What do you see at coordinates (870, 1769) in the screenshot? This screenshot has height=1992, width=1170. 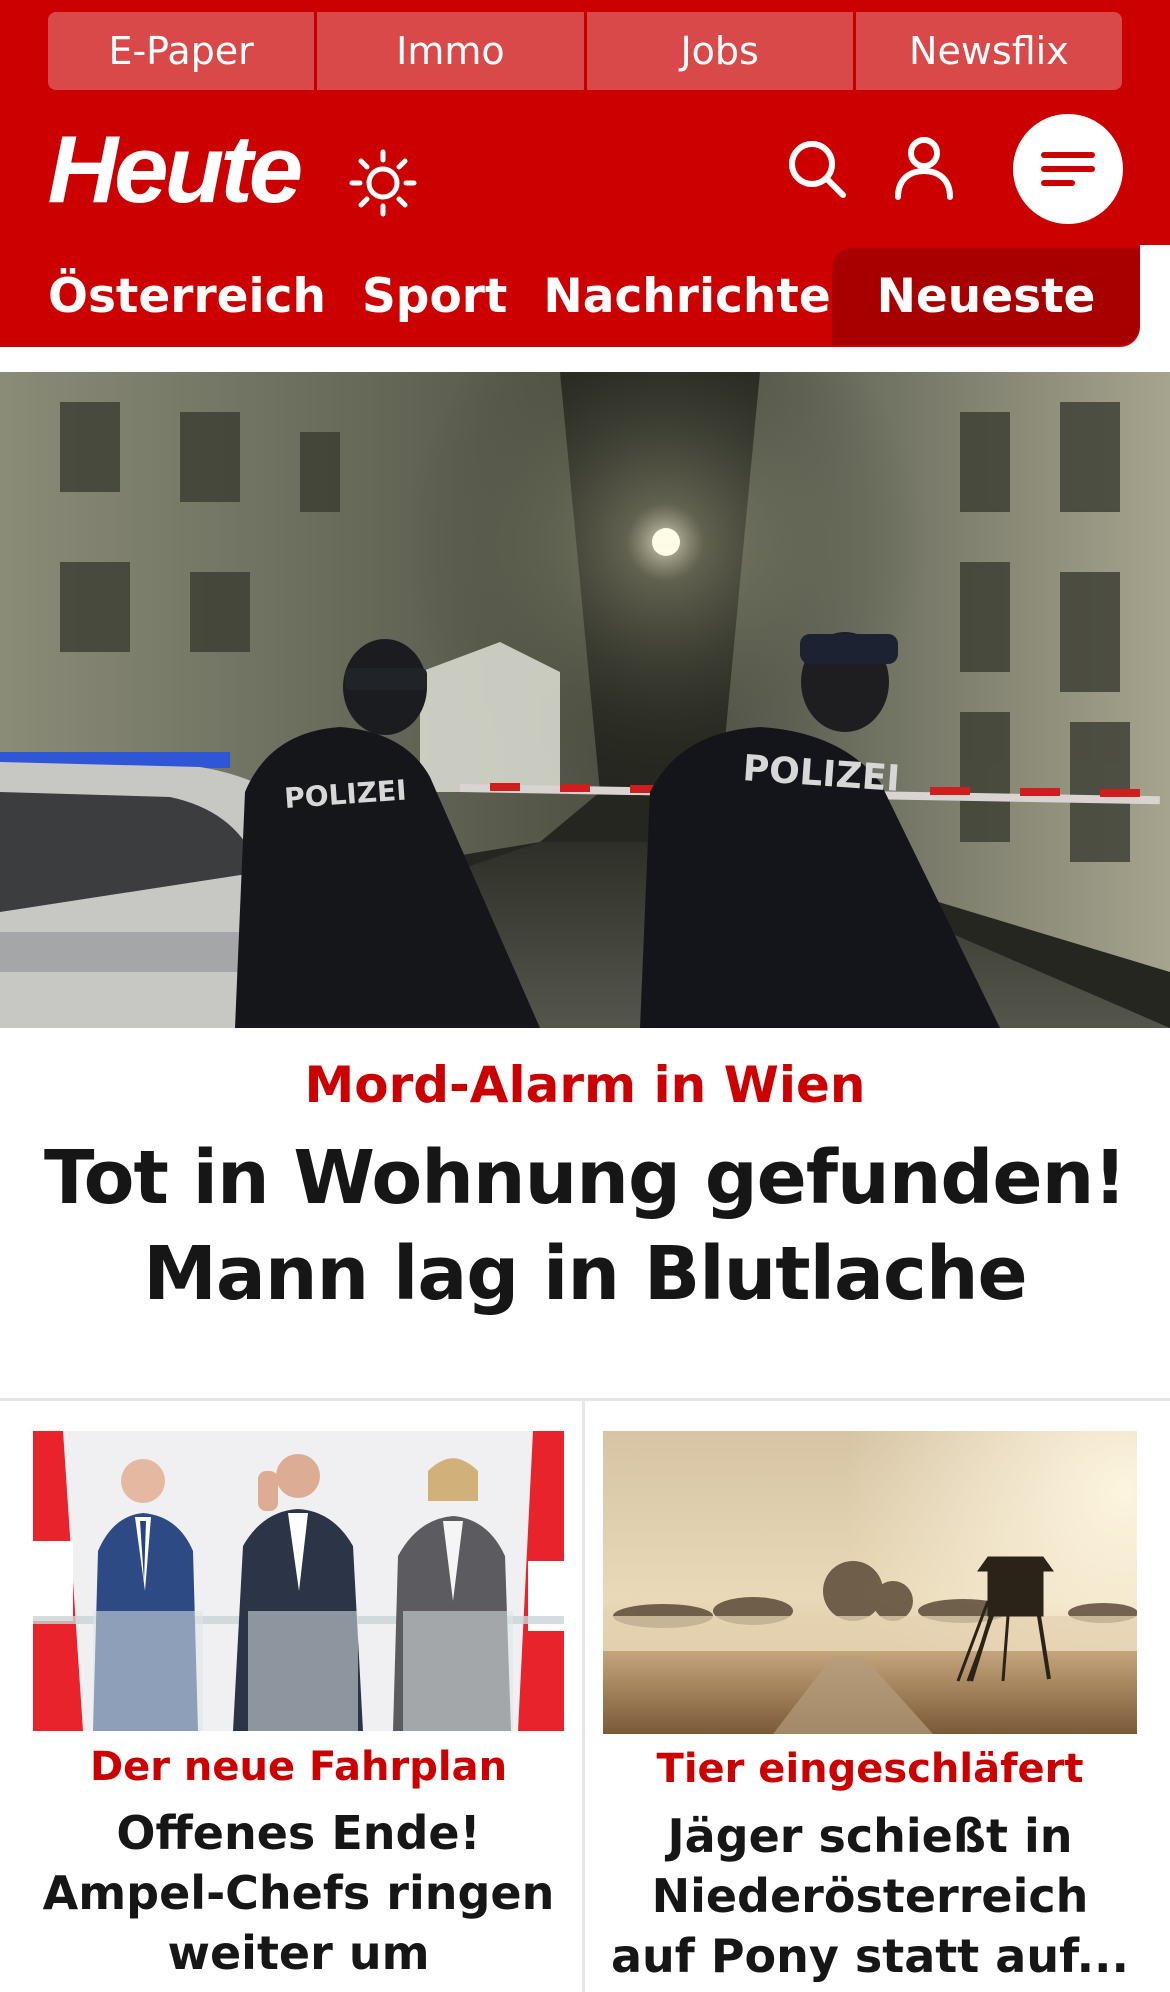 I see `card2-kicker: Tier eingeschläfert` at bounding box center [870, 1769].